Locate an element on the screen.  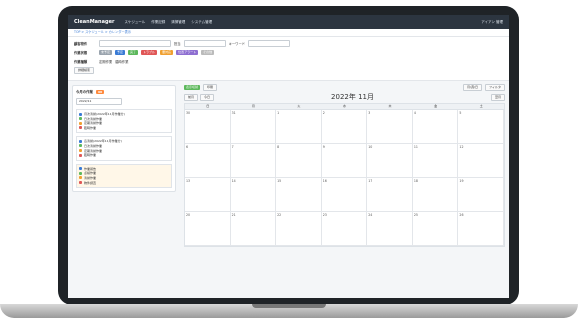
date-input: 2022/11 is located at coordinates (99, 101).